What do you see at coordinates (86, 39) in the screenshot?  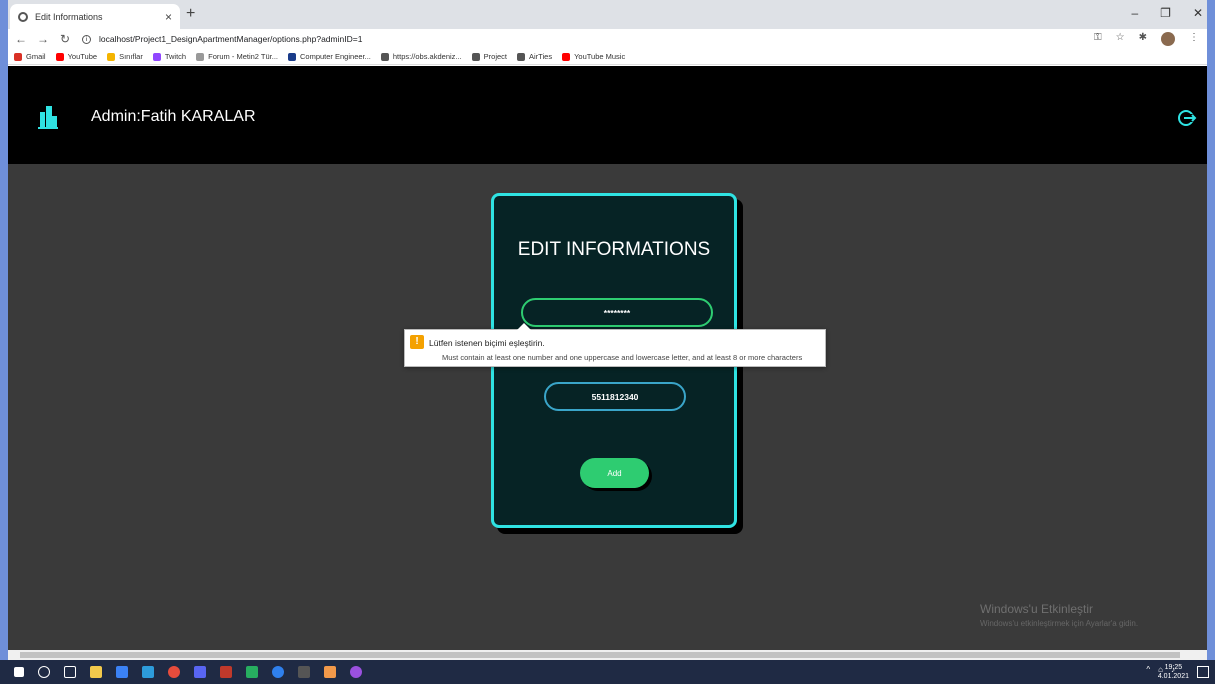 I see `info-icon: i` at bounding box center [86, 39].